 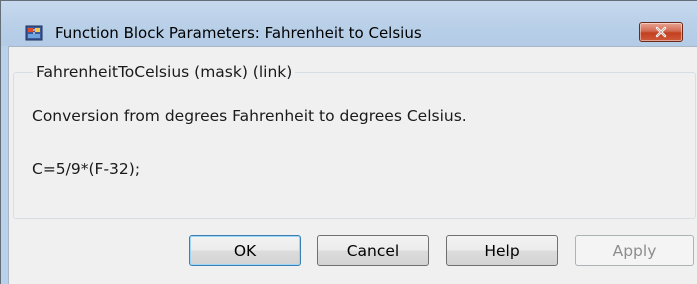 I want to click on ok-button: OK, so click(x=245, y=250).